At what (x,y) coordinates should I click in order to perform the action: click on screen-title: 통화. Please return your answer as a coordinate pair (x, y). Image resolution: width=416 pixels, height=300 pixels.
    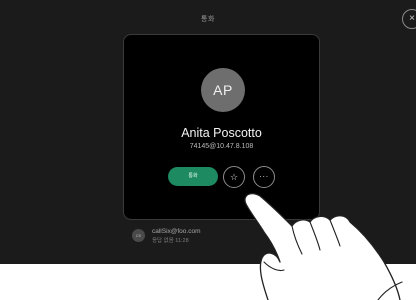
    Looking at the image, I should click on (208, 19).